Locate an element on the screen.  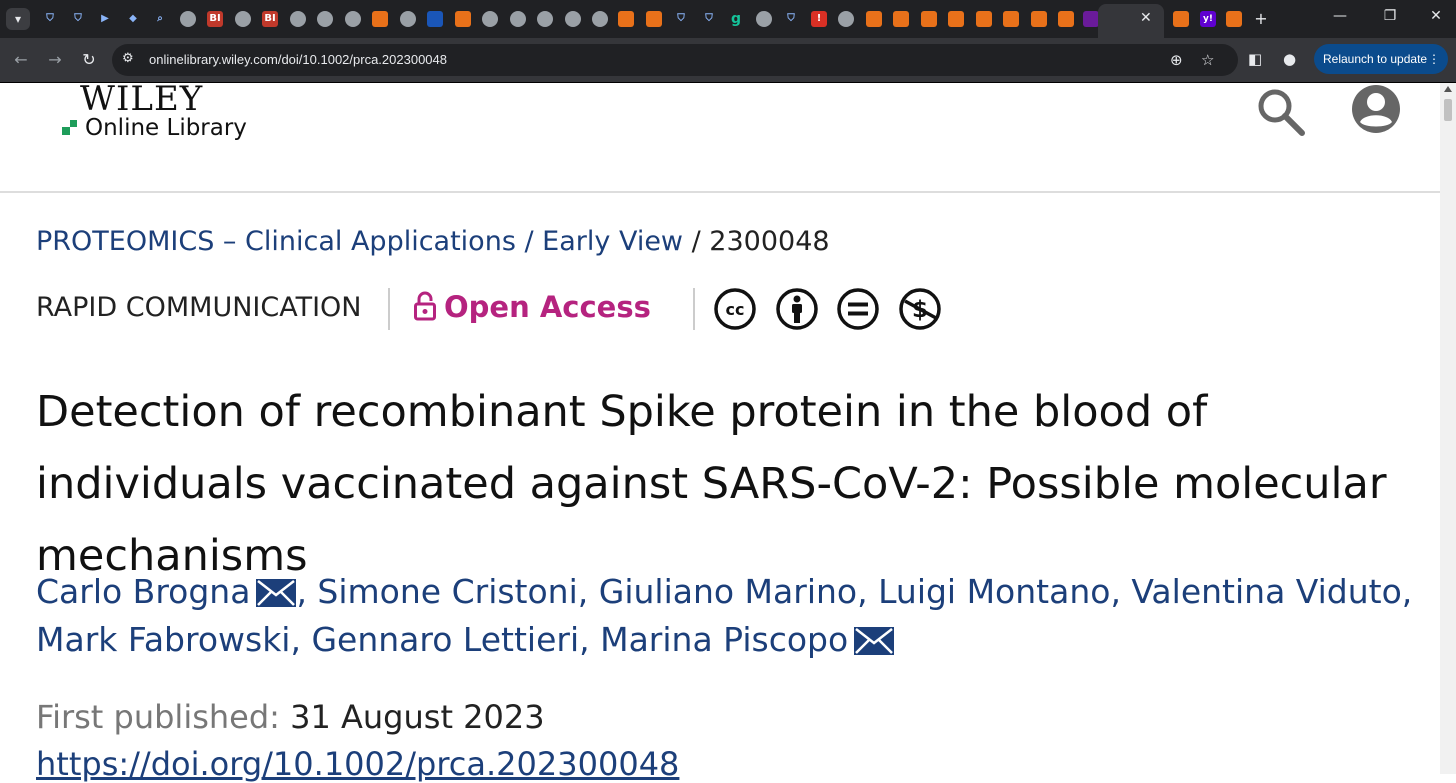
non-commercial-icon: $ is located at coordinates (920, 309).